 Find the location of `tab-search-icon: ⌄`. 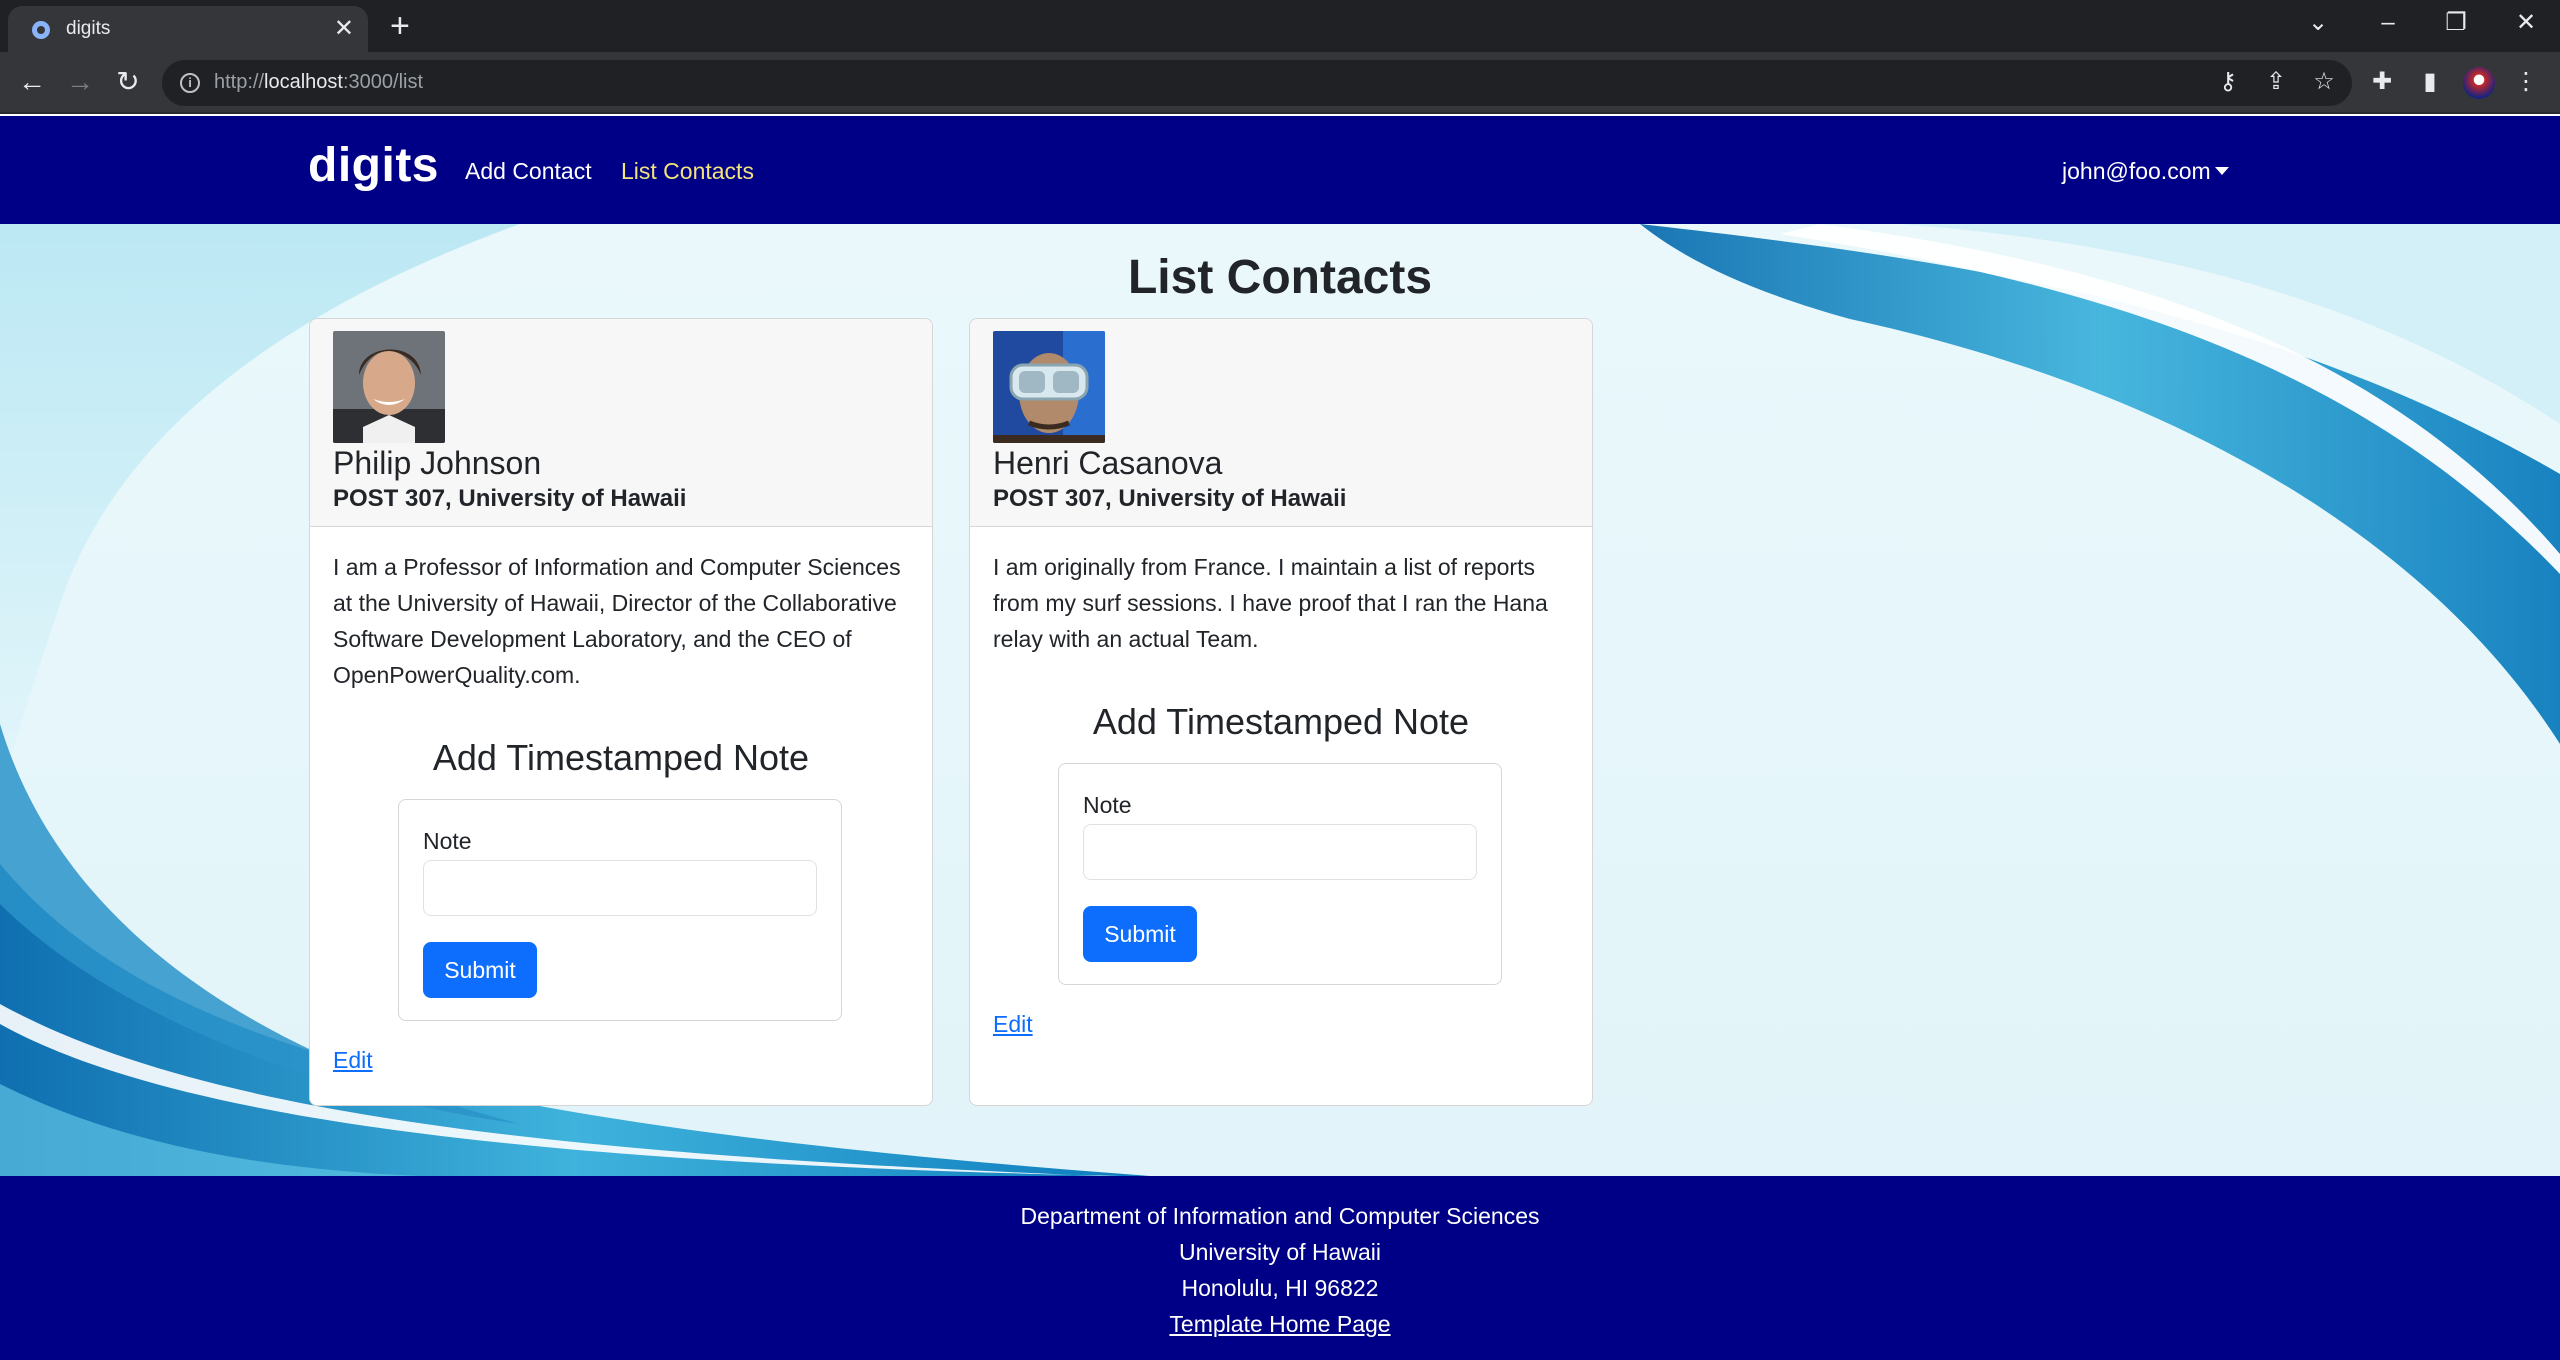

tab-search-icon: ⌄ is located at coordinates (2318, 23).